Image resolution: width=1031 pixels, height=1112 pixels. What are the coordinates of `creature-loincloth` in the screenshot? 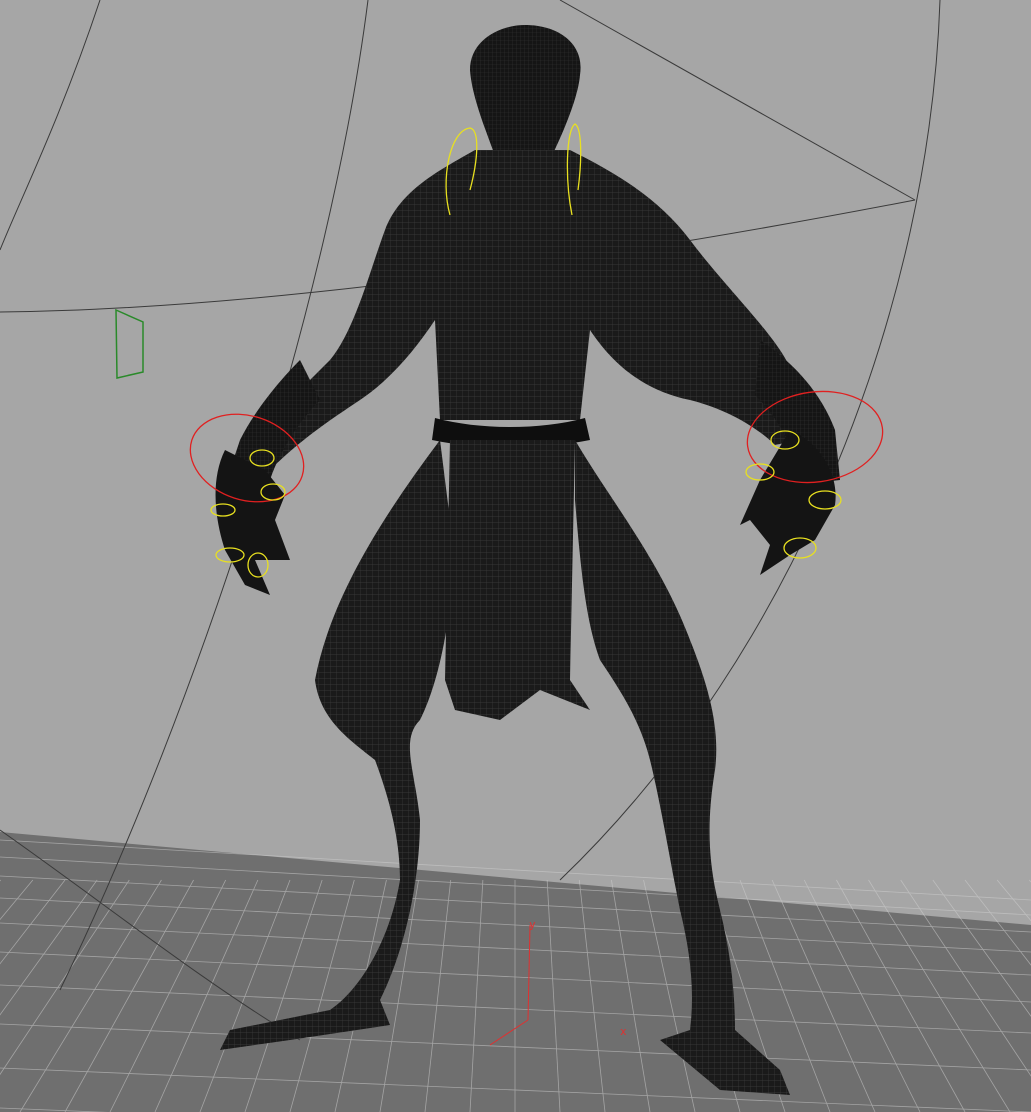 It's located at (517, 580).